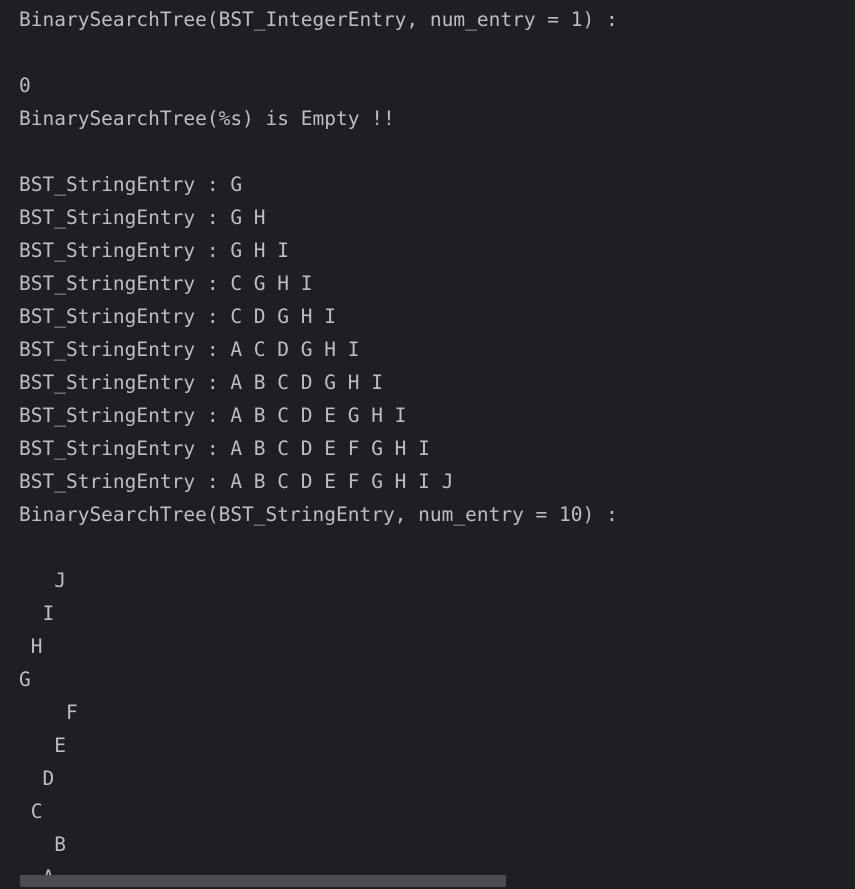 This screenshot has width=855, height=889. I want to click on console-line: BST_StringEntry : C D G H I, so click(177, 316).